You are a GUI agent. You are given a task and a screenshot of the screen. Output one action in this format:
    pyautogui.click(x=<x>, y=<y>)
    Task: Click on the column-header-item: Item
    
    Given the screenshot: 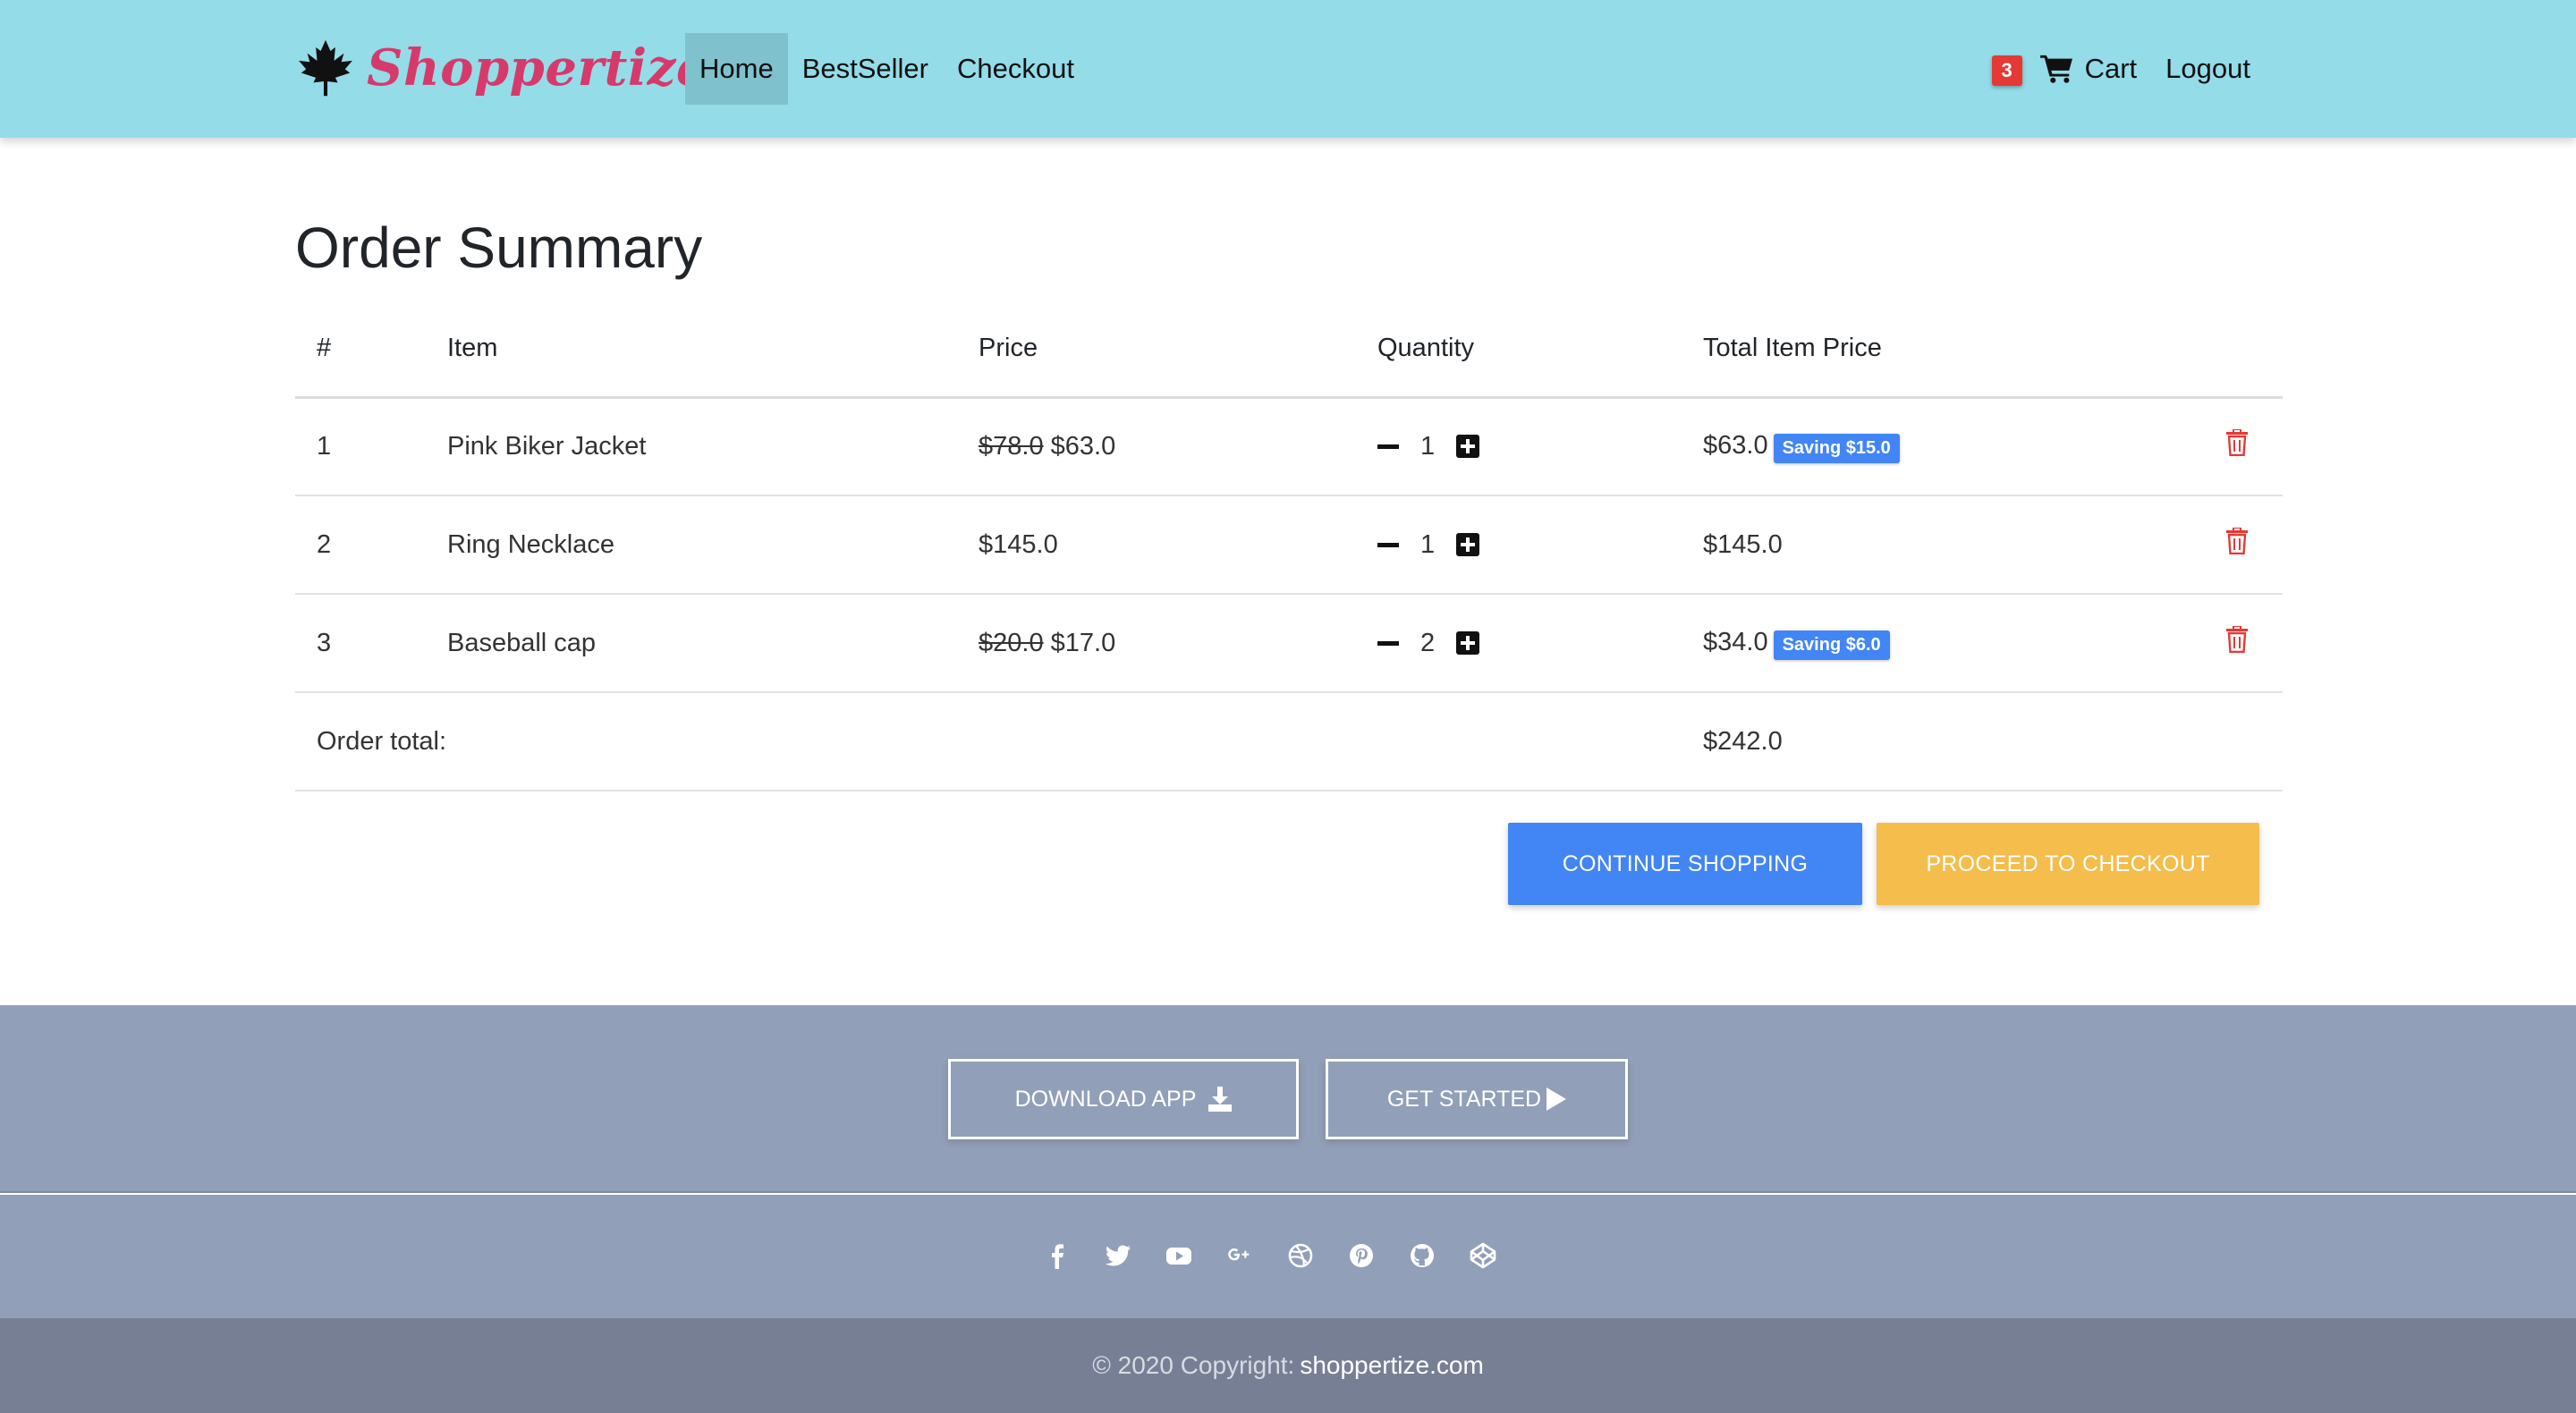 What is the action you would take?
    pyautogui.click(x=713, y=349)
    